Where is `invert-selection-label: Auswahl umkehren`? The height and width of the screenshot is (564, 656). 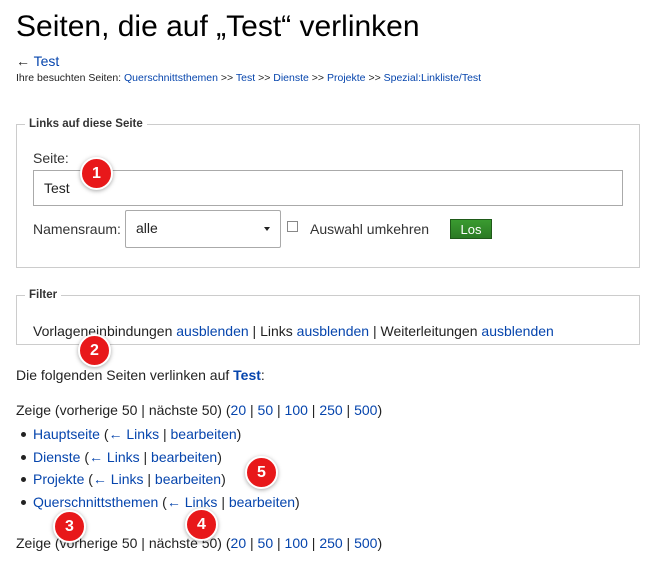
invert-selection-label: Auswahl umkehren is located at coordinates (370, 229).